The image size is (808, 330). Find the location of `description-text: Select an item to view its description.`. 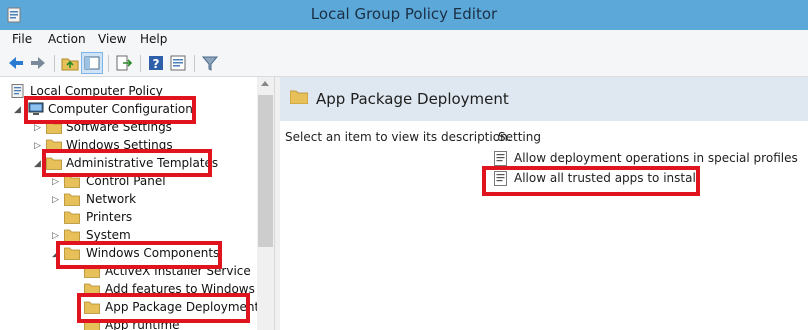

description-text: Select an item to view its description. is located at coordinates (398, 137).